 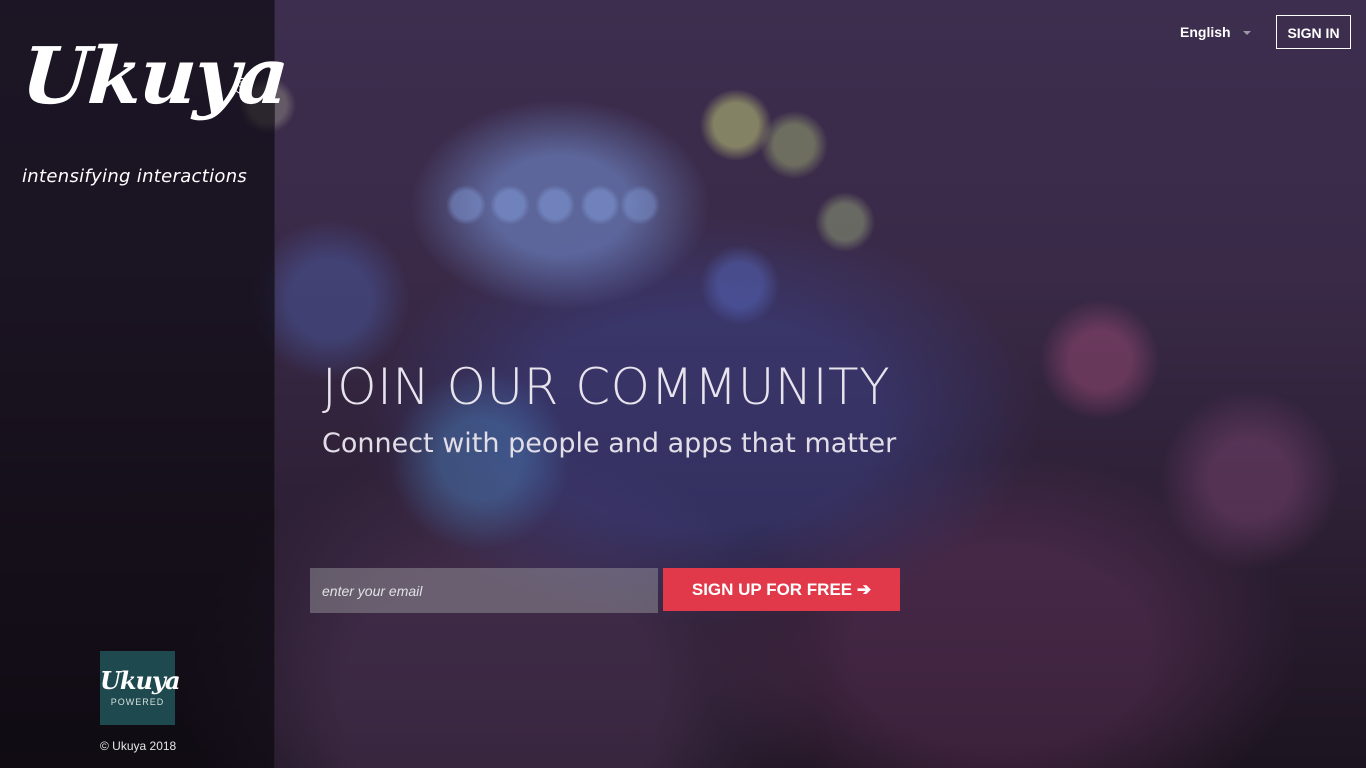 What do you see at coordinates (1246, 33) in the screenshot?
I see `chevron-down-icon` at bounding box center [1246, 33].